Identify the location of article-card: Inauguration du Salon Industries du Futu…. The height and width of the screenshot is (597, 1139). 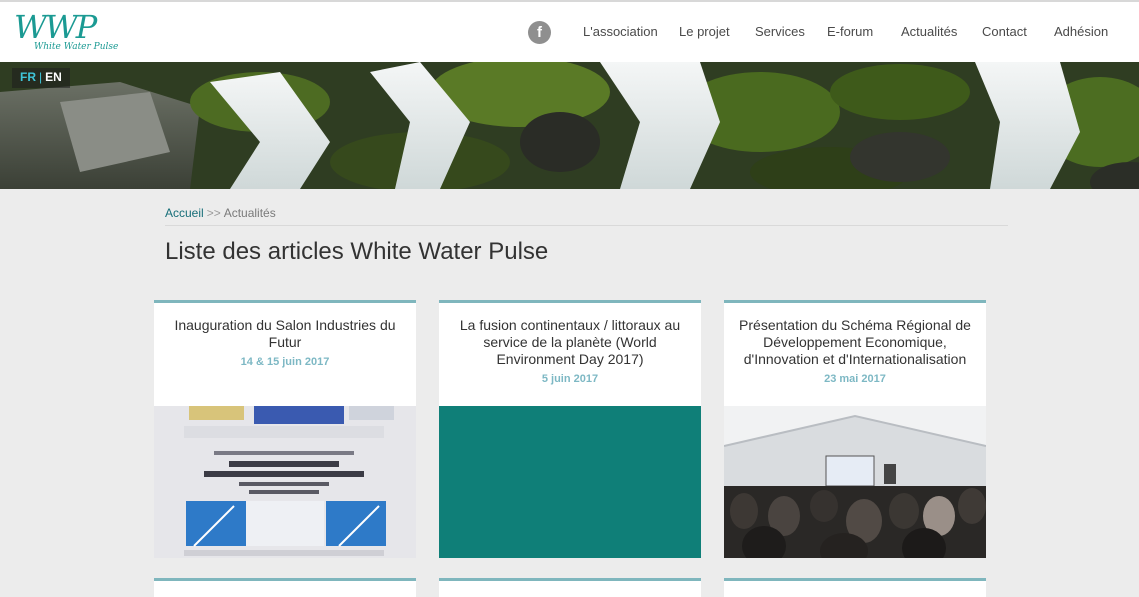
(285, 429).